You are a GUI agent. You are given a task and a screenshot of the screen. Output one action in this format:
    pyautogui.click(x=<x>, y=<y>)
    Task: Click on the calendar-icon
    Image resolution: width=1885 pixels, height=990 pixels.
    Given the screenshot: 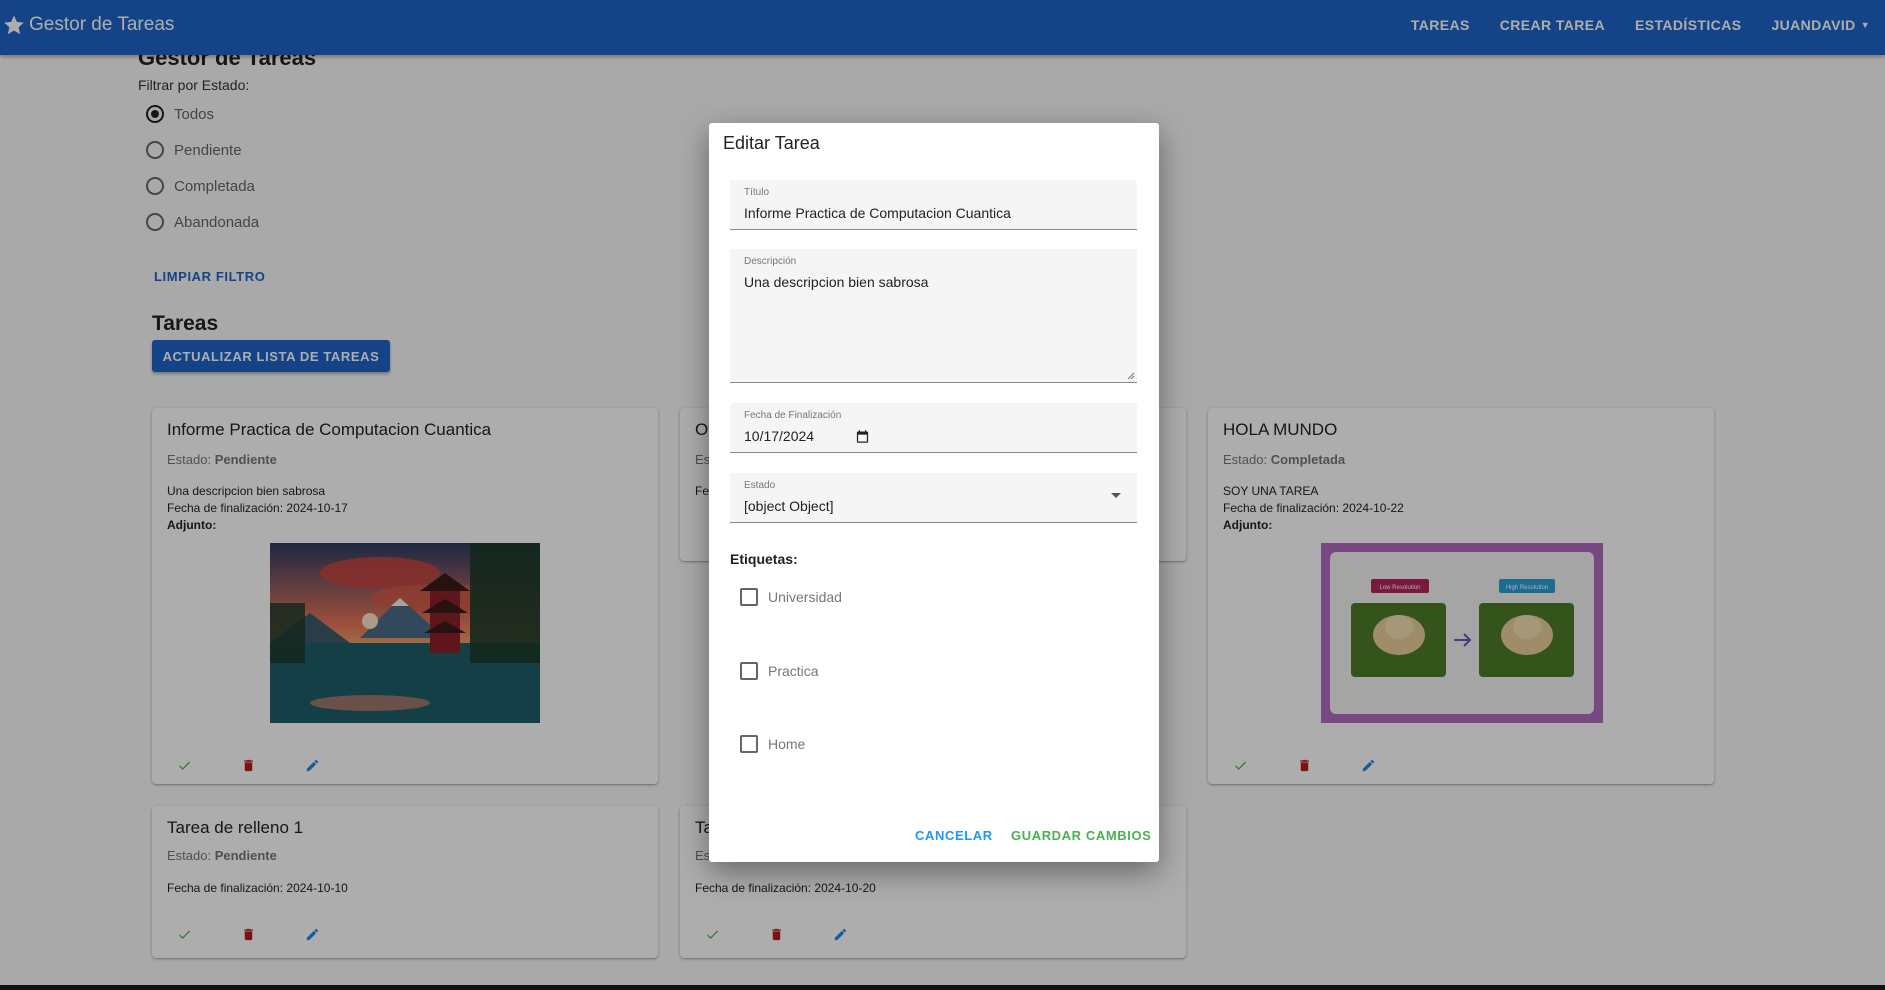 What is the action you would take?
    pyautogui.click(x=862, y=436)
    